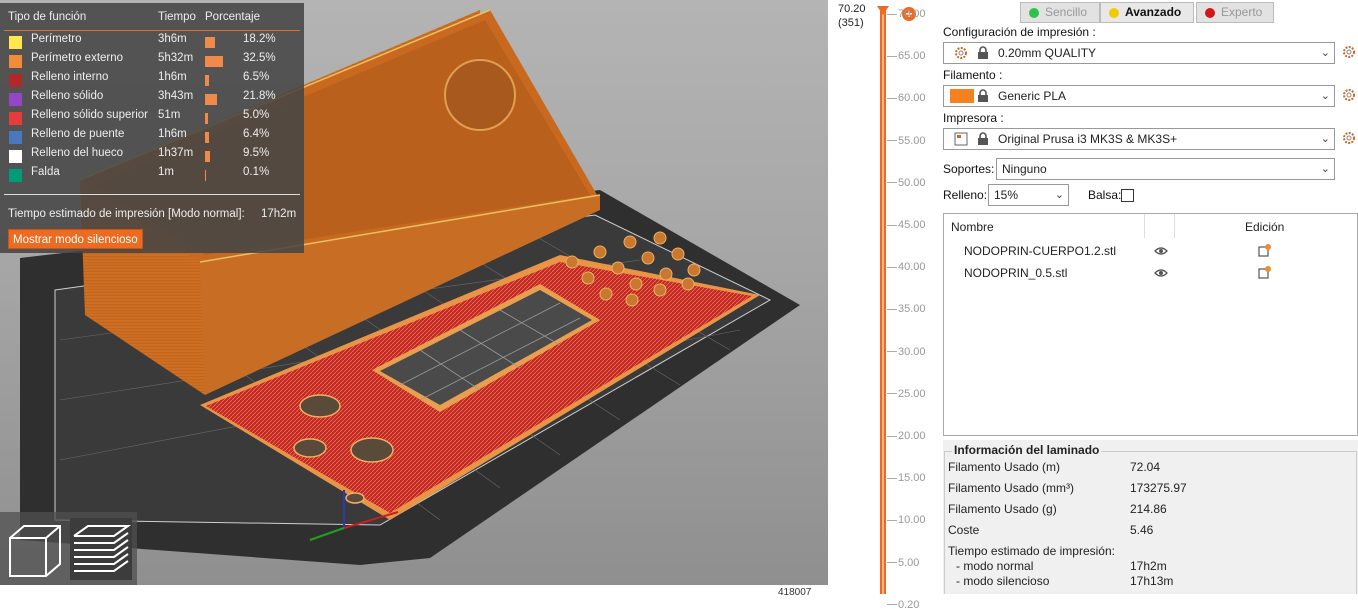 The image size is (1358, 611). I want to click on printer-icon, so click(961, 140).